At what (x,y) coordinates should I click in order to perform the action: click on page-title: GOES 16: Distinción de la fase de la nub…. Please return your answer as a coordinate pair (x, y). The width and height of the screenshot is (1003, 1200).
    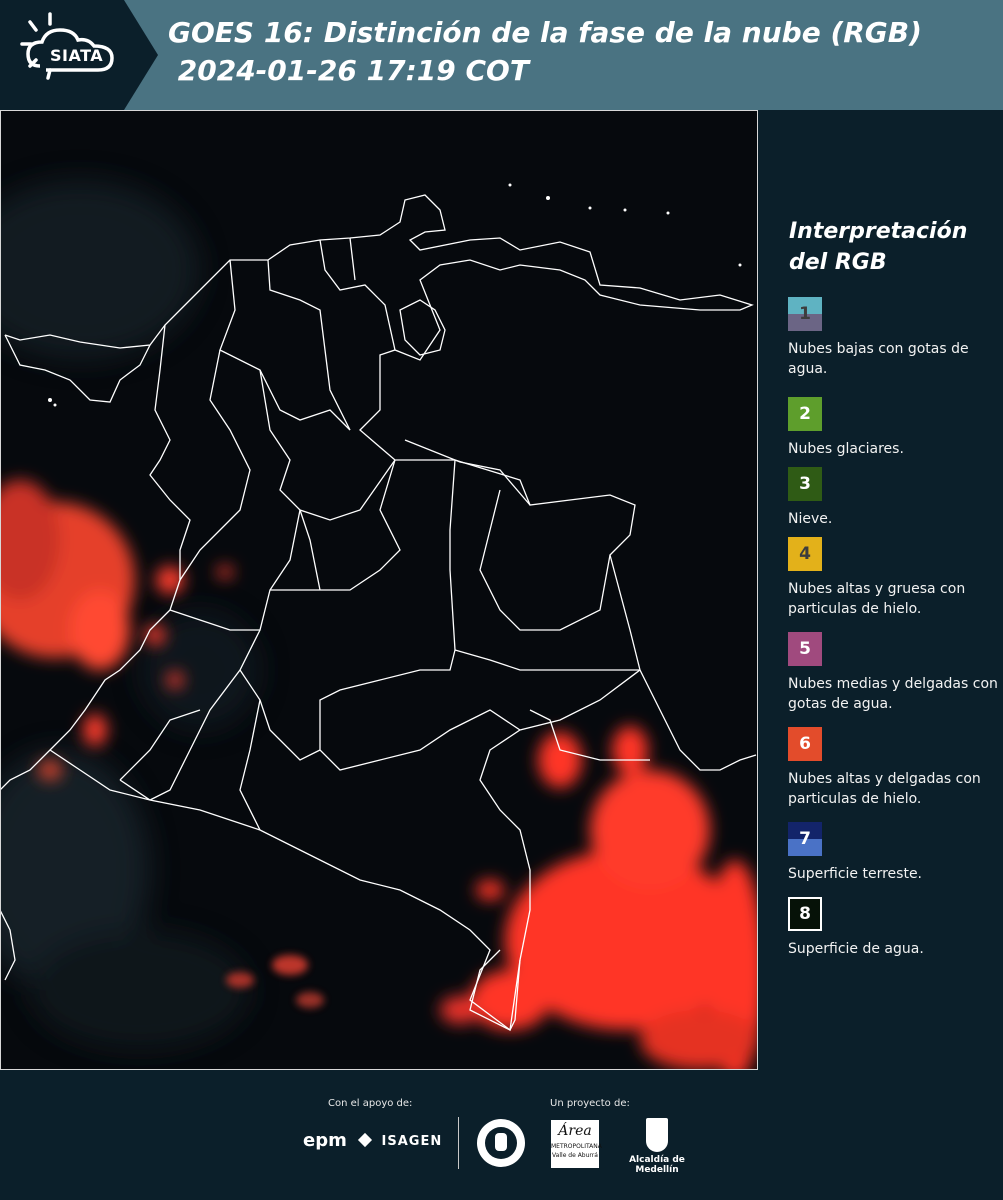
    Looking at the image, I should click on (545, 51).